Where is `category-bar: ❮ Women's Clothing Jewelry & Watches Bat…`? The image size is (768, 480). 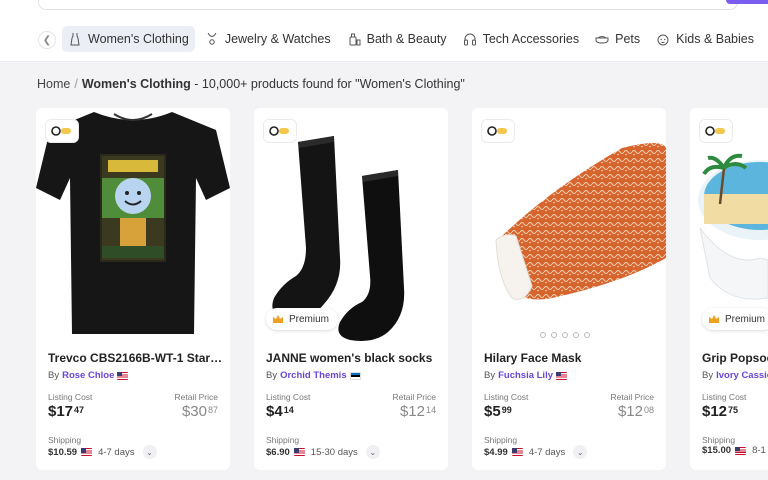 category-bar: ❮ Women's Clothing Jewelry & Watches Bat… is located at coordinates (384, 39).